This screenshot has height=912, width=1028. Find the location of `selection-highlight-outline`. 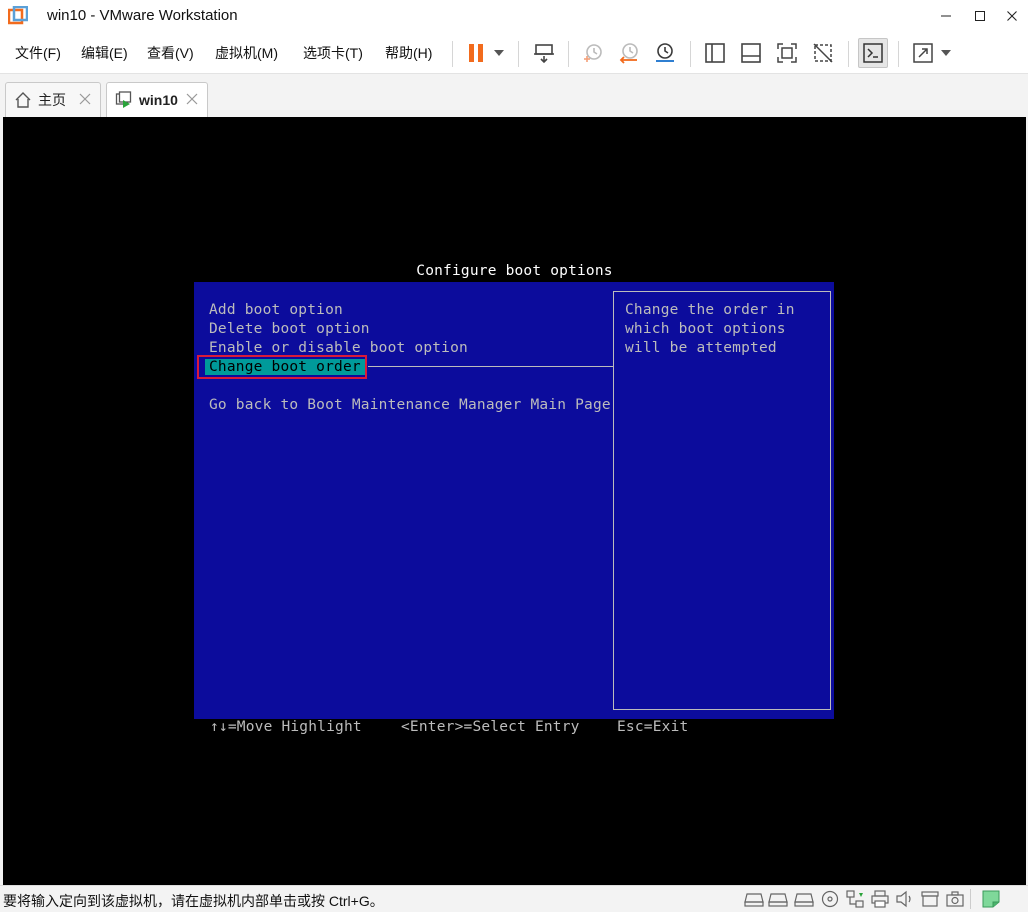

selection-highlight-outline is located at coordinates (282, 367).